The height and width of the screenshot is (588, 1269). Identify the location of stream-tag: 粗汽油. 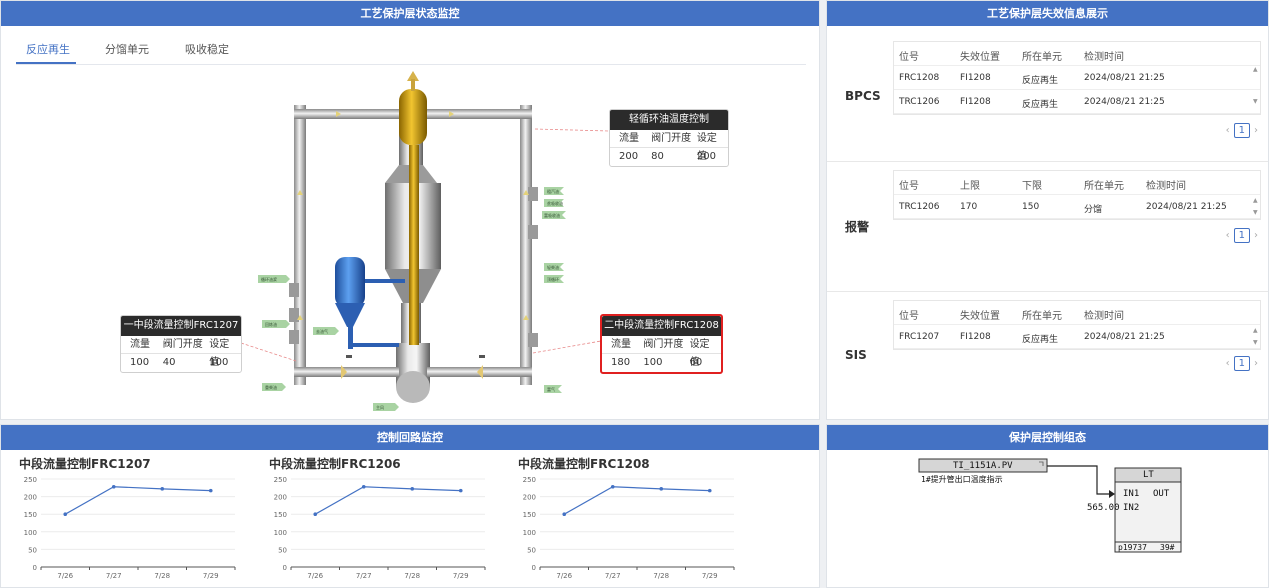
(554, 191).